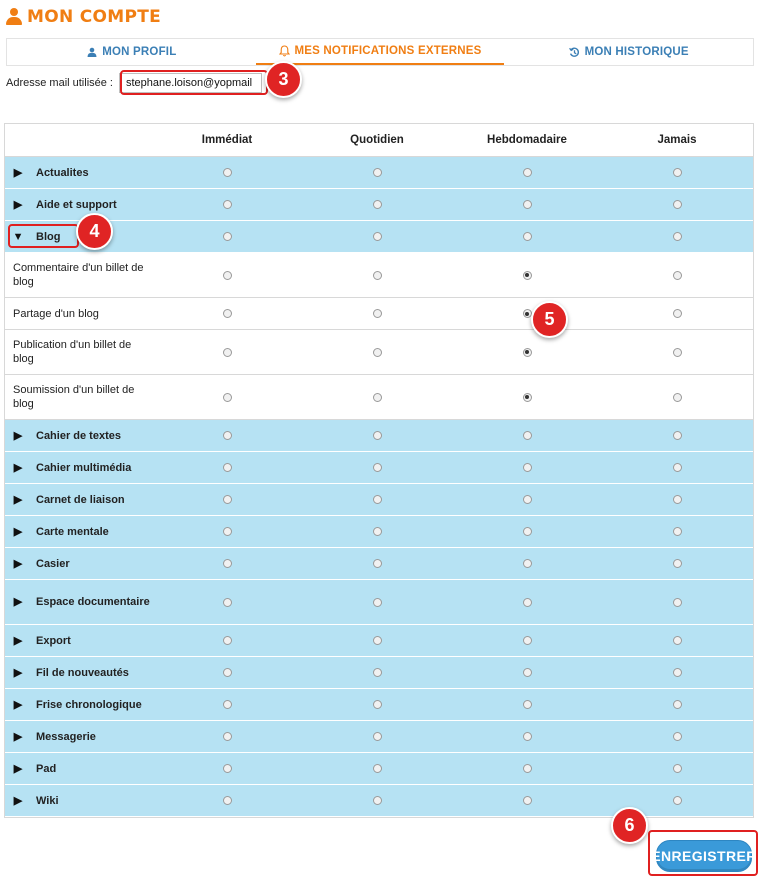 This screenshot has height=876, width=760. What do you see at coordinates (190, 83) in the screenshot?
I see `email-field` at bounding box center [190, 83].